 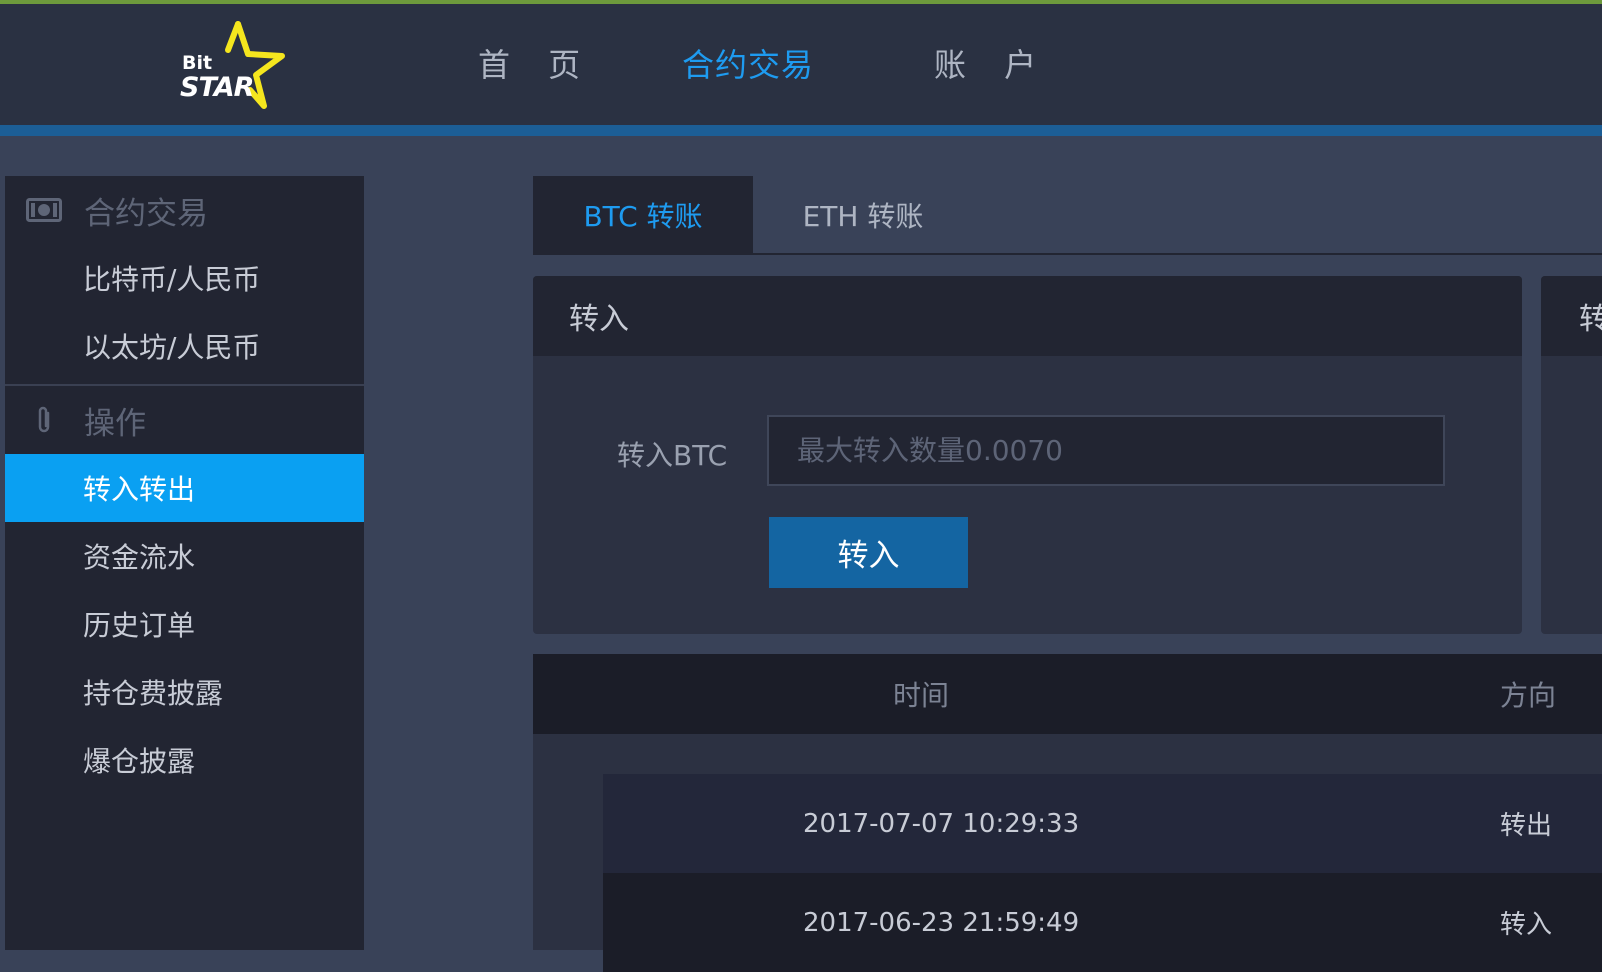 I want to click on withdraw-panel: 转, so click(x=1571, y=455).